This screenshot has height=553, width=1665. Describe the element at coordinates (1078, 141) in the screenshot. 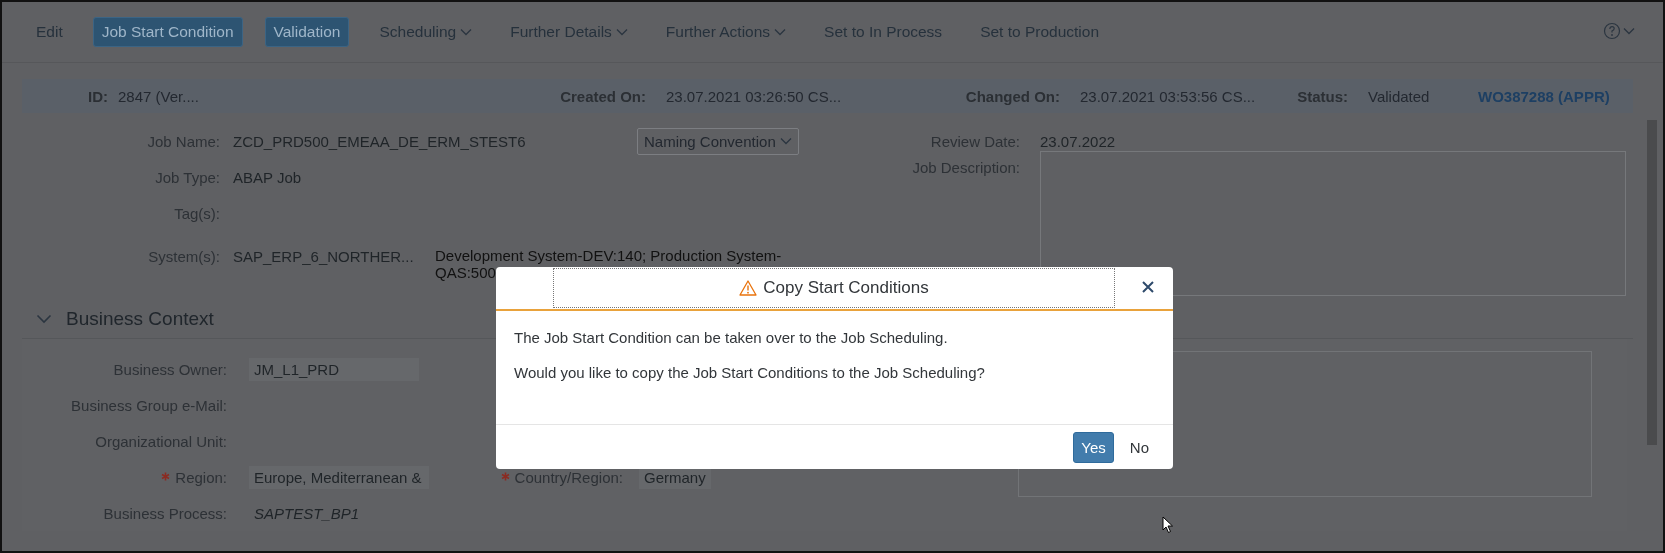

I see `field-value: 23.07.2022` at that location.